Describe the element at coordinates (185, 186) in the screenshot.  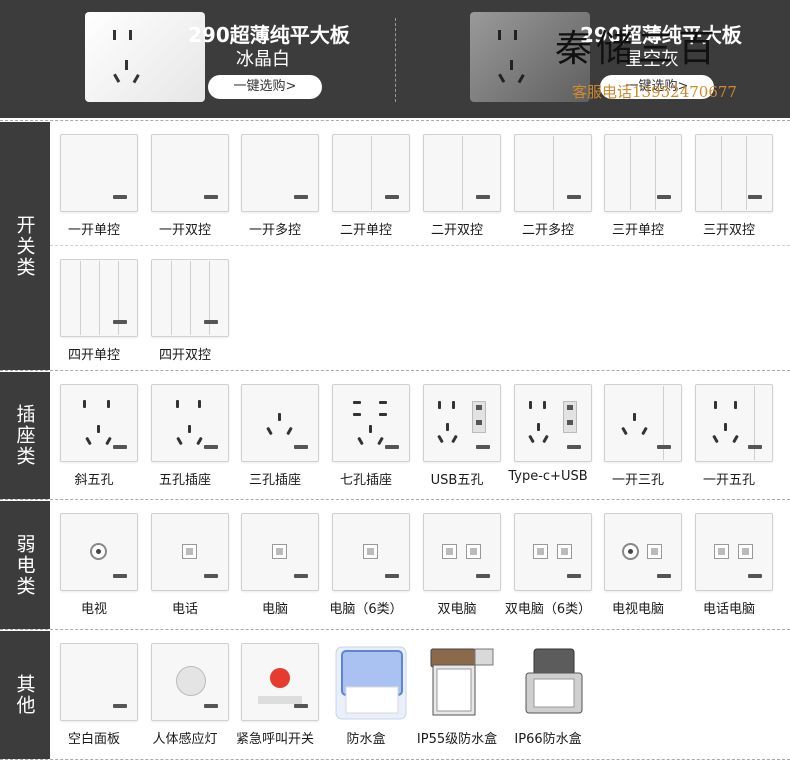
I see `product-item: 一开双控` at that location.